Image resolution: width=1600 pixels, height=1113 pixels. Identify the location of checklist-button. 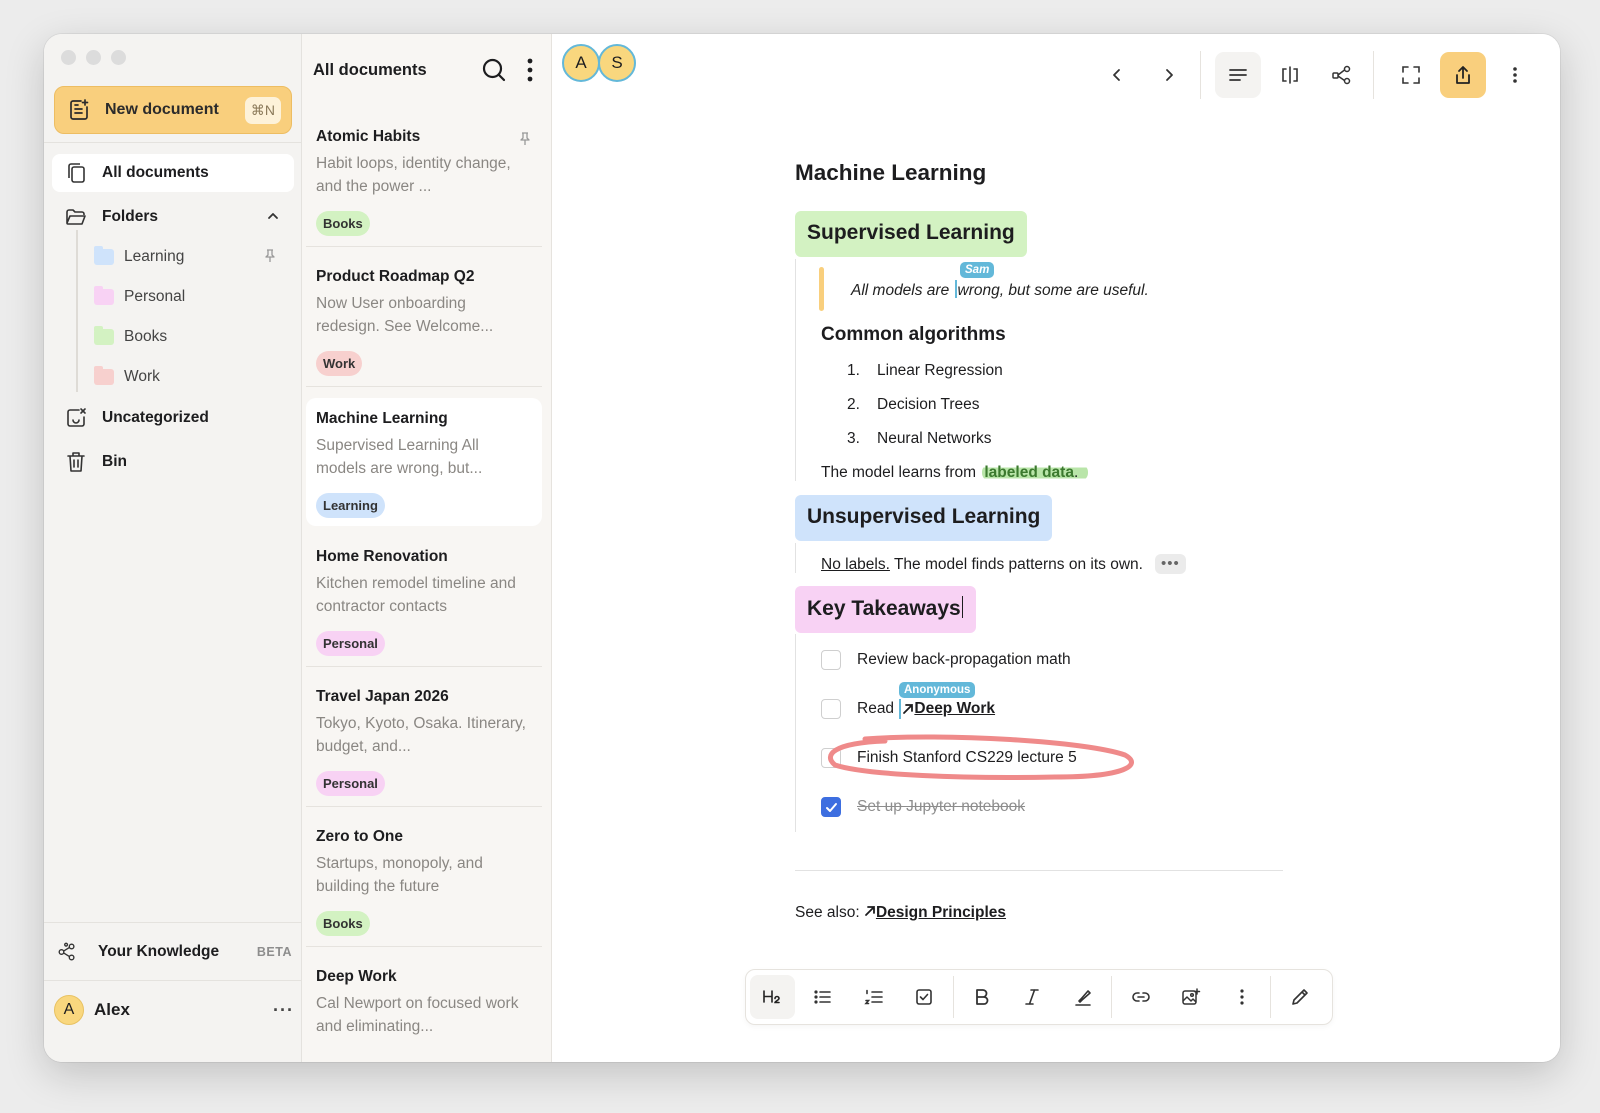
(924, 997).